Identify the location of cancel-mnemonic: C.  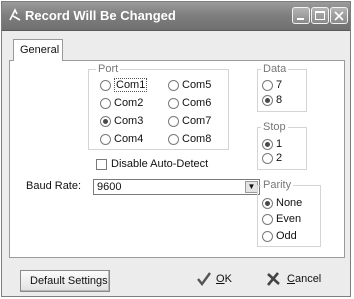
(291, 279).